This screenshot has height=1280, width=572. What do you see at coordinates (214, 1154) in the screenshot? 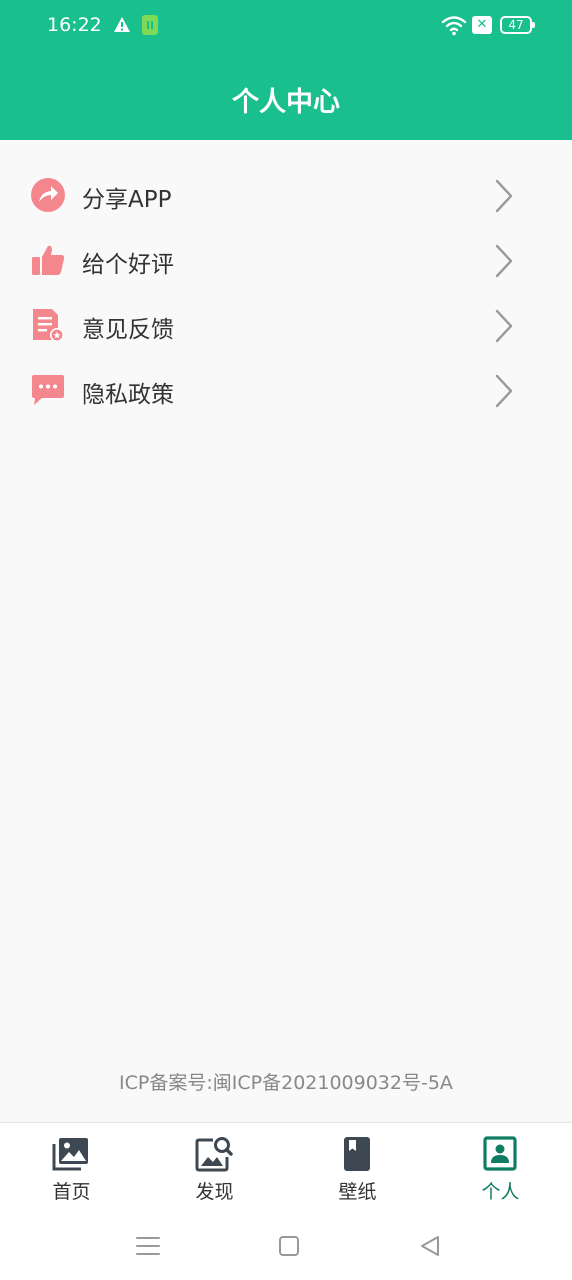
I see `image-search-icon` at bounding box center [214, 1154].